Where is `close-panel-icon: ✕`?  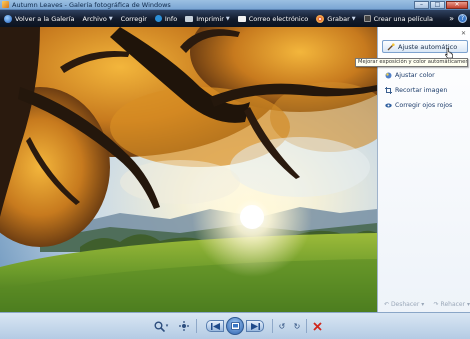
close-panel-icon: ✕ is located at coordinates (463, 33).